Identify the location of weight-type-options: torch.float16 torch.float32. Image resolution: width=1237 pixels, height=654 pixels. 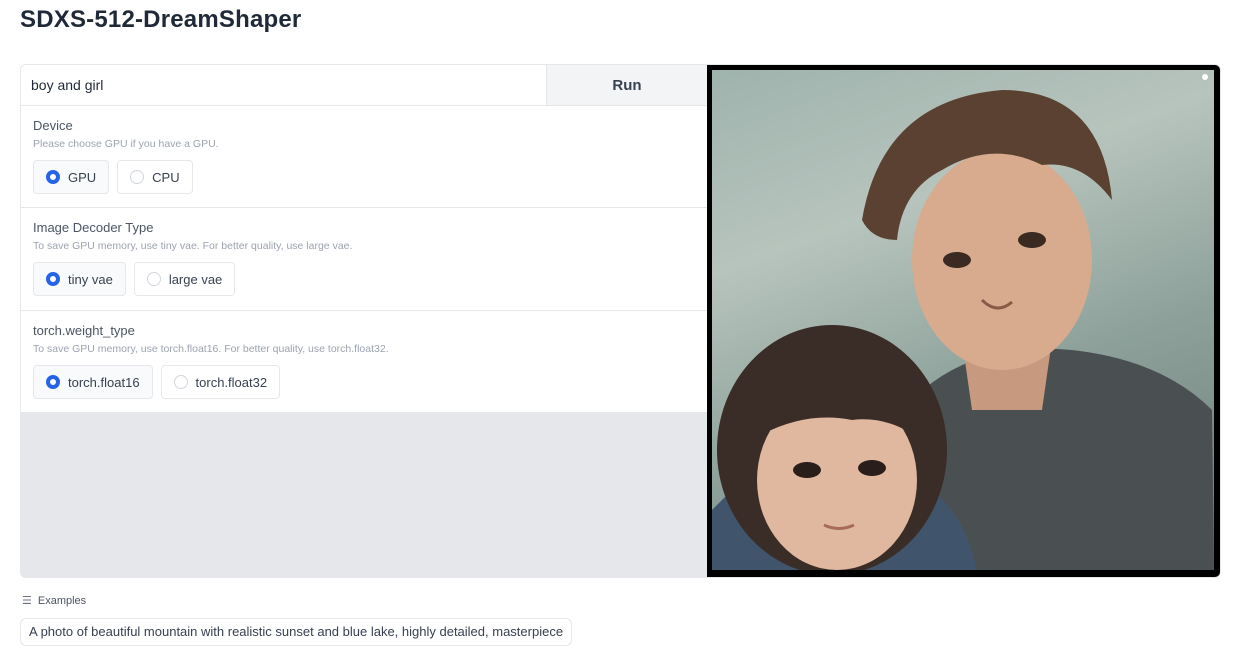
(364, 382).